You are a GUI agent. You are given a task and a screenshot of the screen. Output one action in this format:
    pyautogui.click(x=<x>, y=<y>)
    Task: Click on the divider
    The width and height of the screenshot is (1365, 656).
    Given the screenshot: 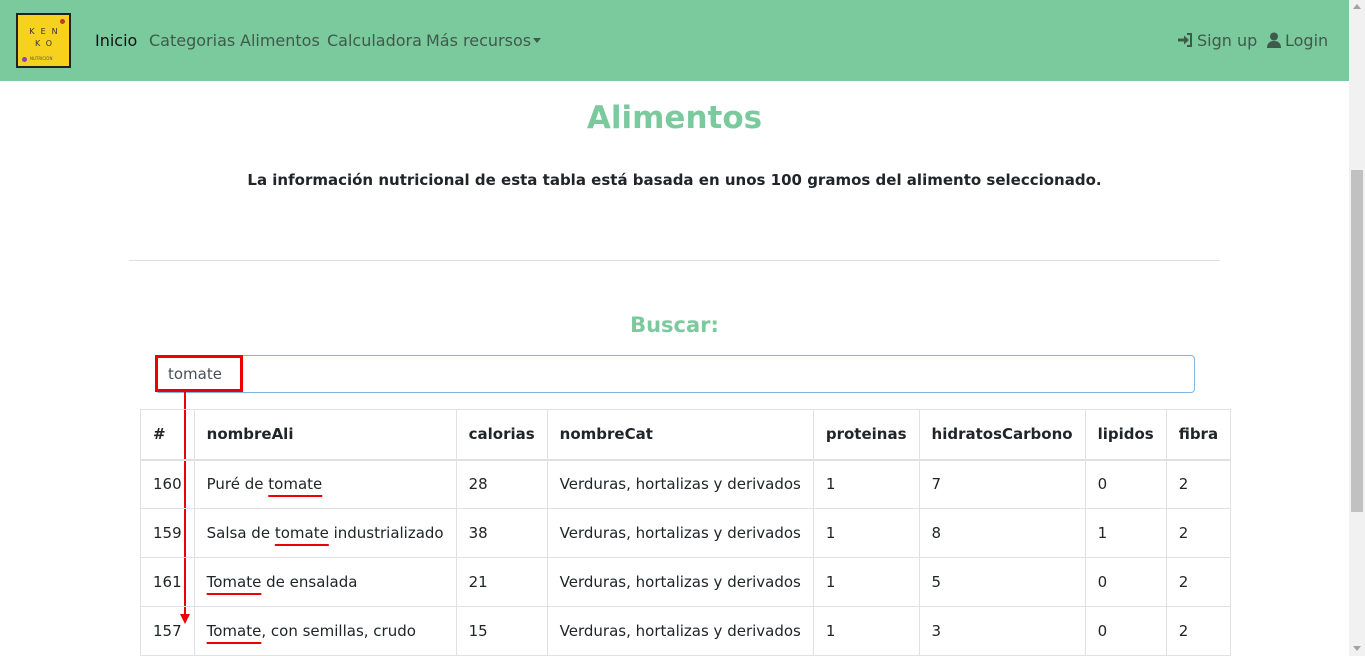 What is the action you would take?
    pyautogui.click(x=674, y=260)
    